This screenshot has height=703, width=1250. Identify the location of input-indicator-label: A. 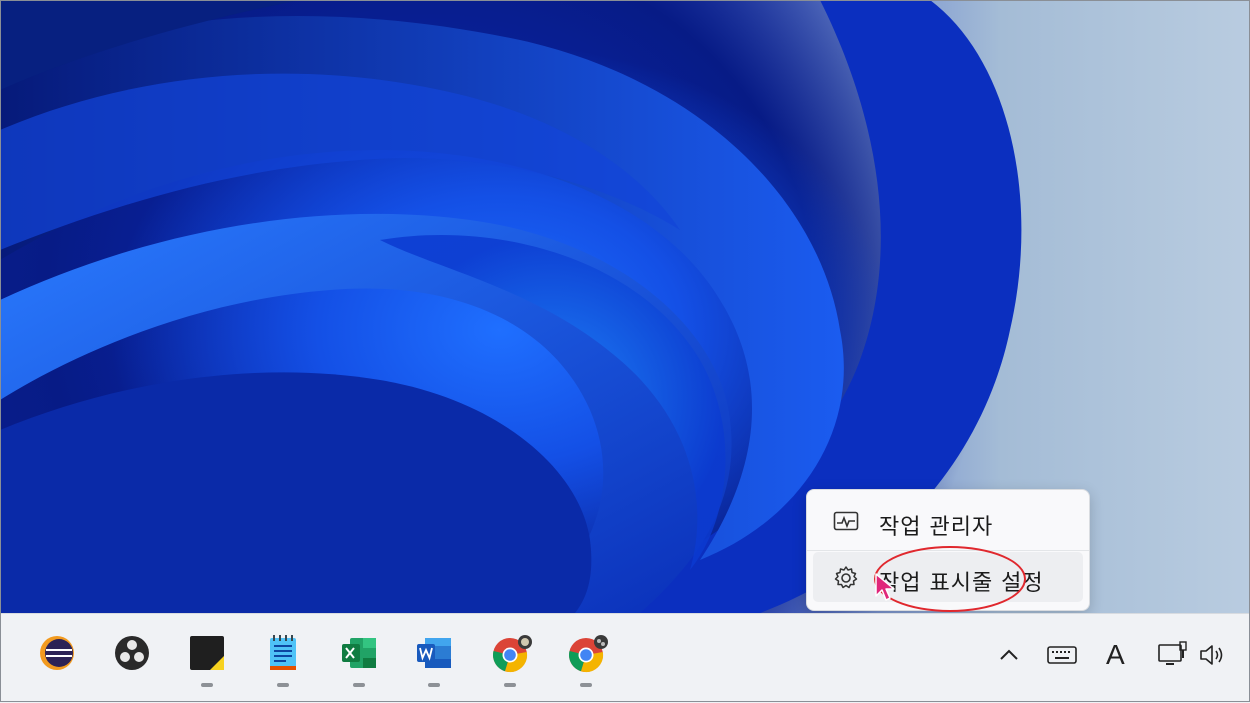
(1115, 654).